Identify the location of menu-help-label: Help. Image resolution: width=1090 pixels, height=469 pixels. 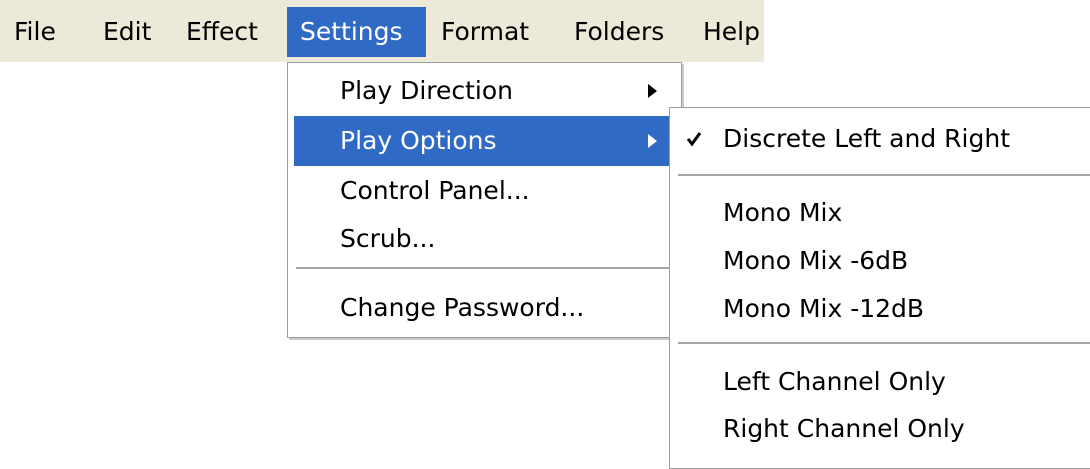
(731, 31).